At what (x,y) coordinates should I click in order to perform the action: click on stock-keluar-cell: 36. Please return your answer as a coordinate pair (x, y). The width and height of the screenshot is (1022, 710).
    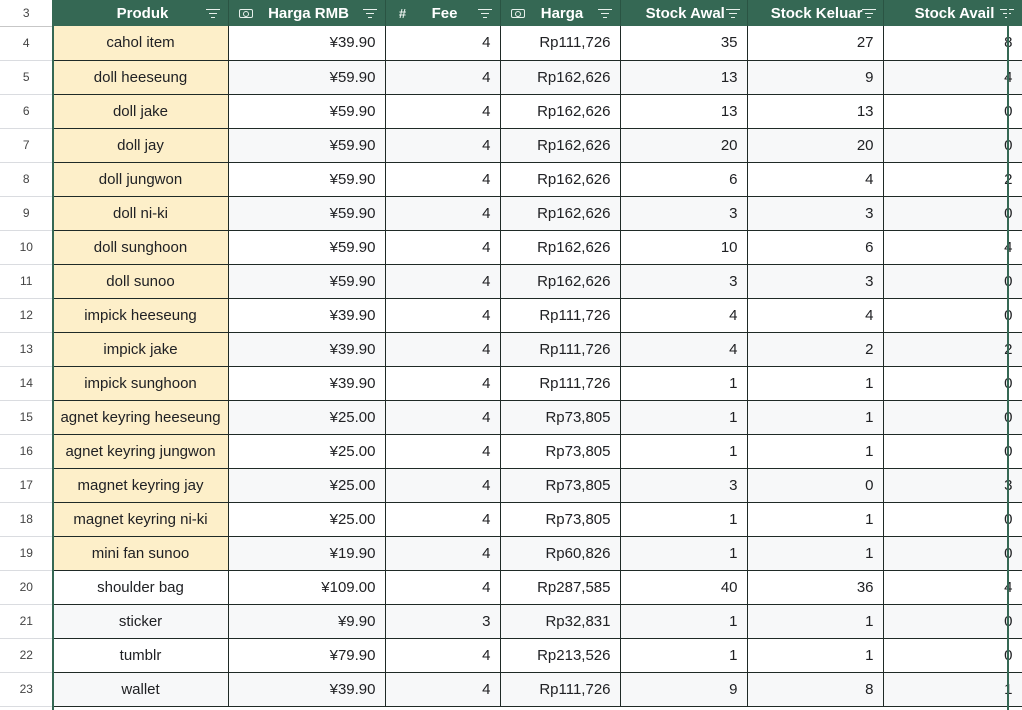
    Looking at the image, I should click on (815, 587).